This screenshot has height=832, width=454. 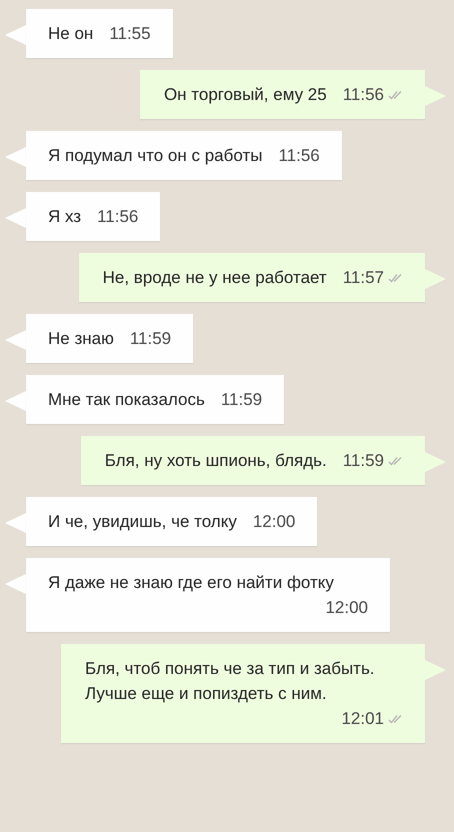 I want to click on message-text: И че, увидишь, че толку, so click(x=142, y=522).